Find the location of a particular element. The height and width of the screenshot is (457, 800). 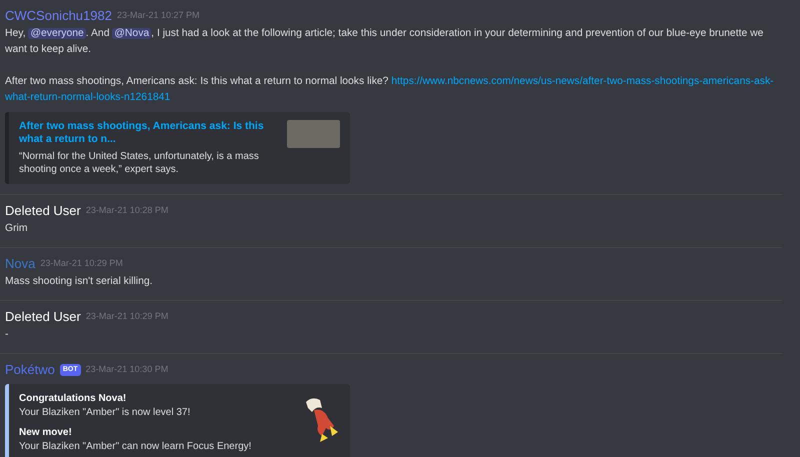

message-timestamp: 23-Mar-21 10:30 PM is located at coordinates (127, 369).